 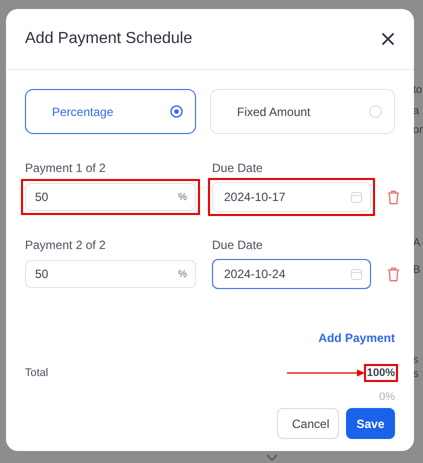 What do you see at coordinates (302, 111) in the screenshot?
I see `option-card: Fixed Amount` at bounding box center [302, 111].